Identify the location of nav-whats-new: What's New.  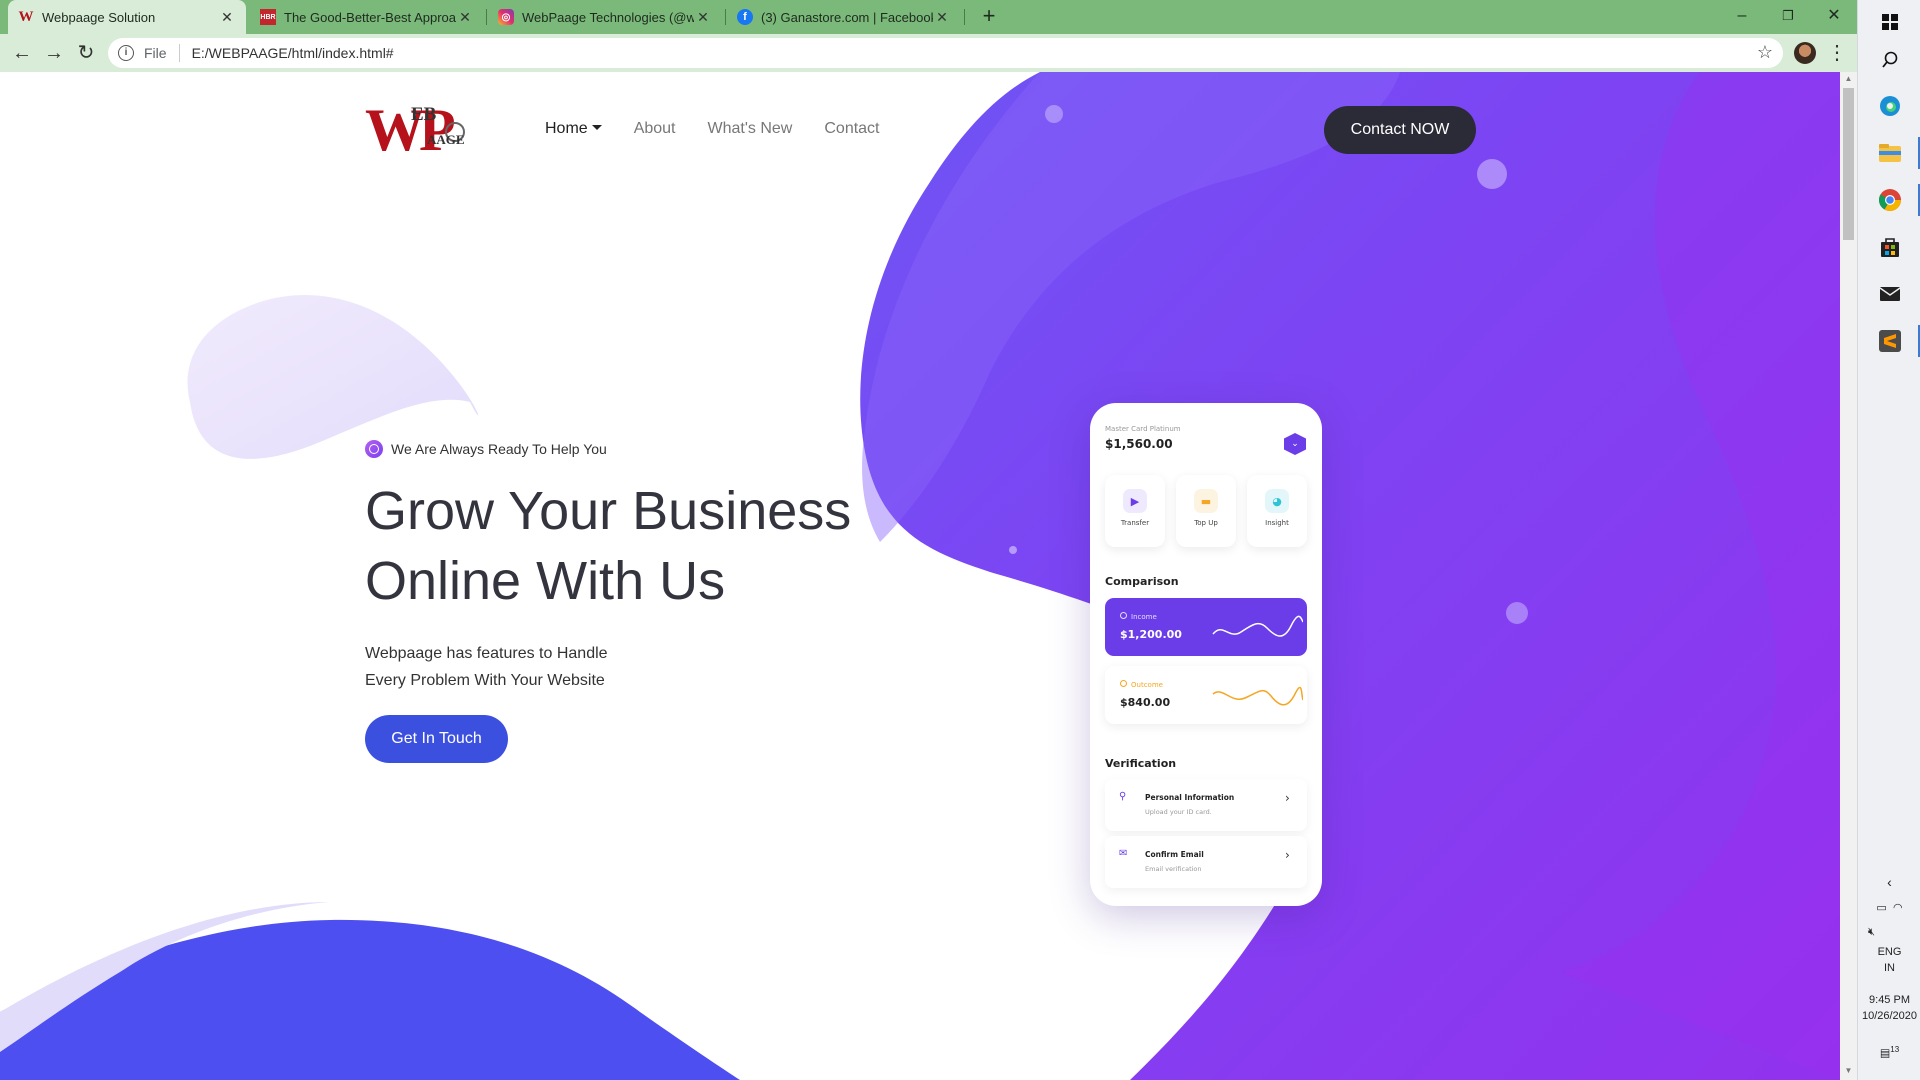
(750, 129).